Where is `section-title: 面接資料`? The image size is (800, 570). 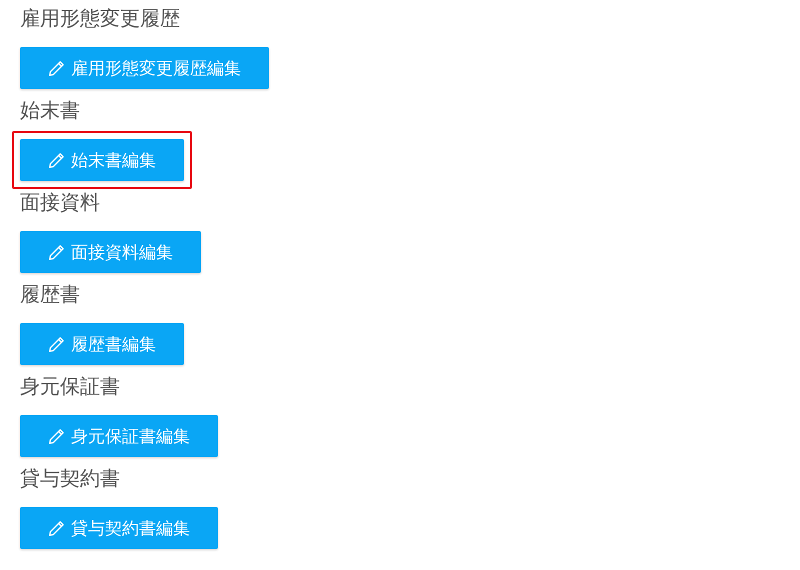
section-title: 面接資料 is located at coordinates (60, 202).